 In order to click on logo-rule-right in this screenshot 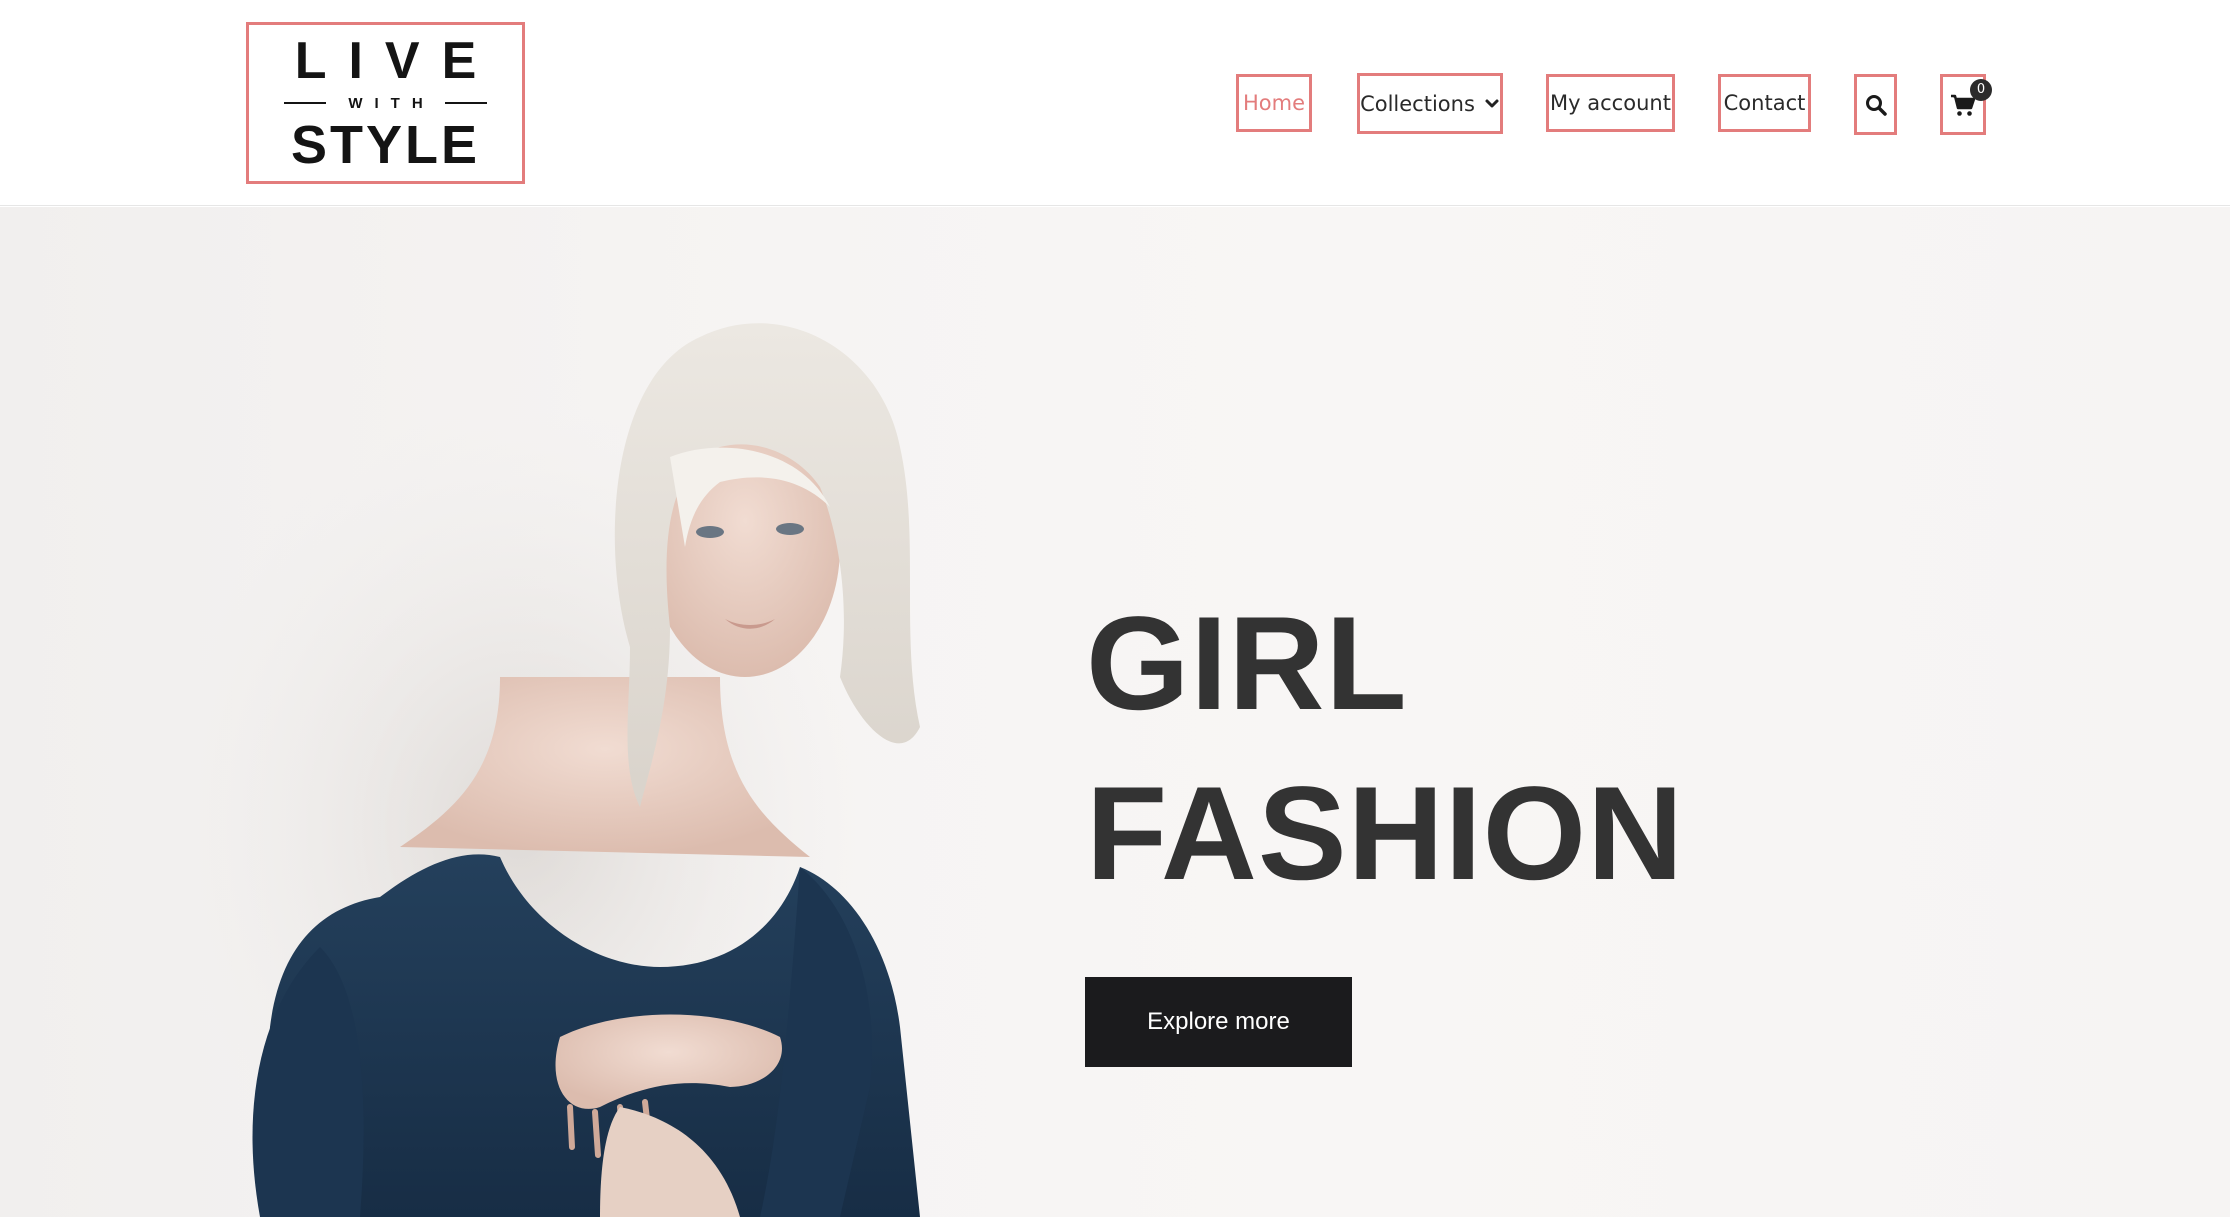, I will do `click(465, 103)`.